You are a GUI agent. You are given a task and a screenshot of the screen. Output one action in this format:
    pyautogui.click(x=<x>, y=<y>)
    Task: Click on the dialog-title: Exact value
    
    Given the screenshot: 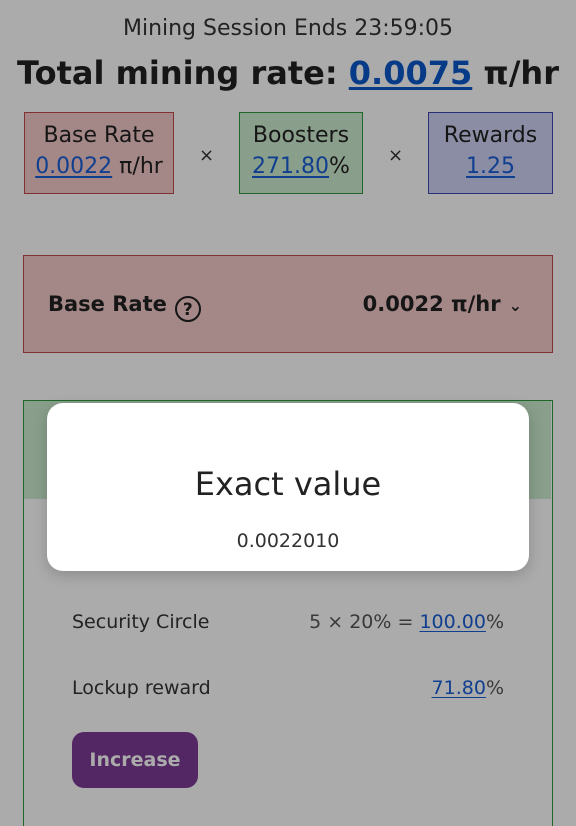 What is the action you would take?
    pyautogui.click(x=288, y=484)
    